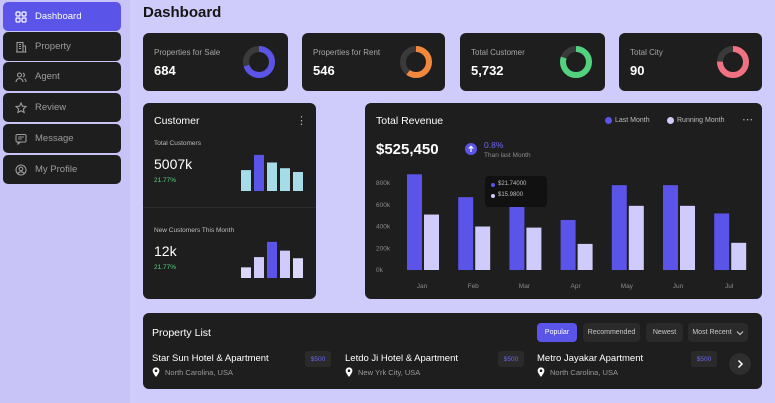  I want to click on y-tick-label: 400k, so click(383, 227).